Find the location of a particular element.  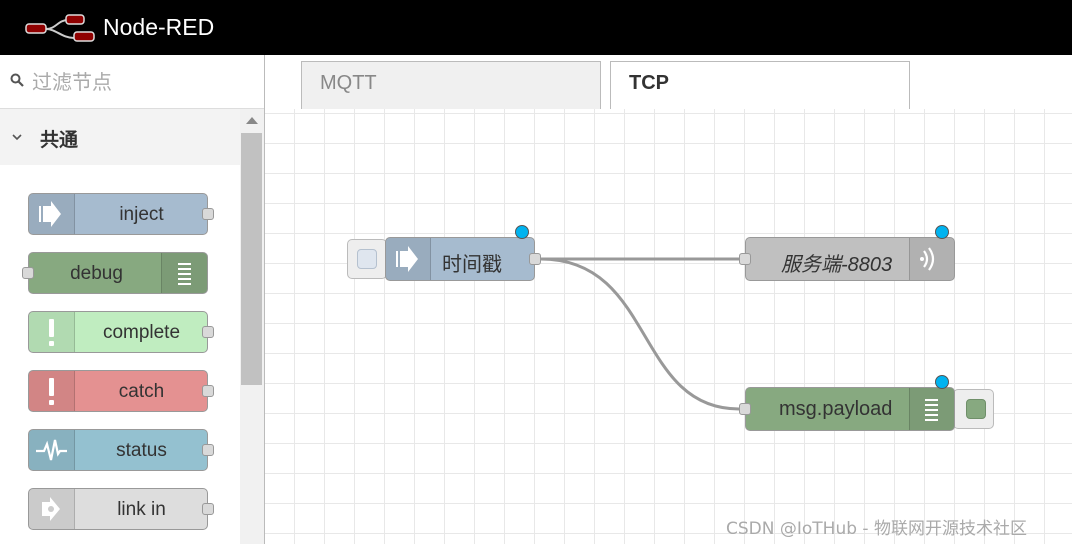

palette-node-label: inject is located at coordinates (141, 214).